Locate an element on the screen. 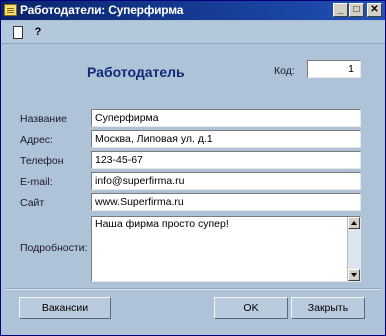 Image resolution: width=386 pixels, height=336 pixels. form-heading: Работодатель is located at coordinates (136, 72).